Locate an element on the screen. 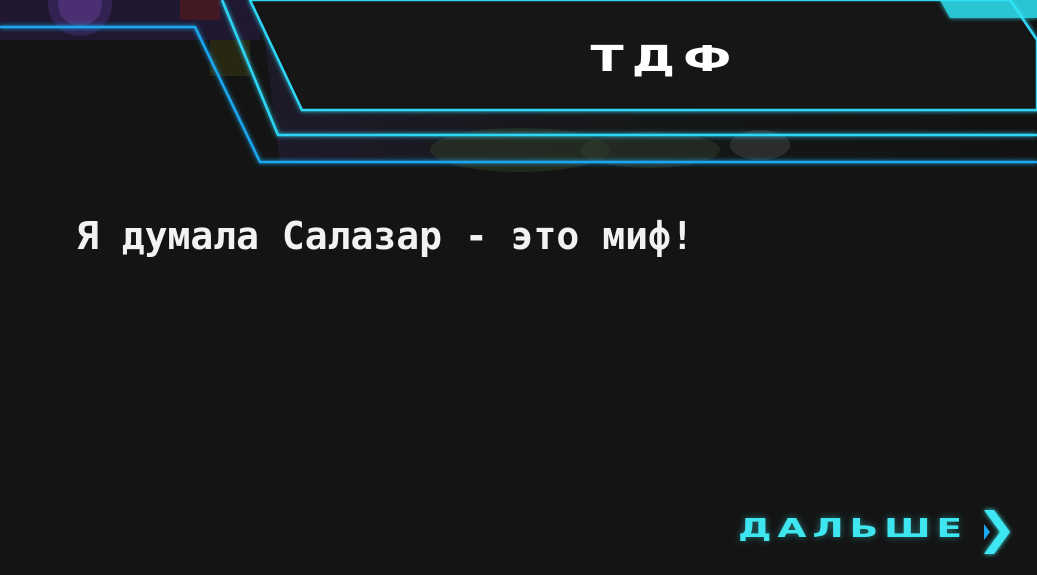 The image size is (1037, 575). chevron-right-icon is located at coordinates (997, 532).